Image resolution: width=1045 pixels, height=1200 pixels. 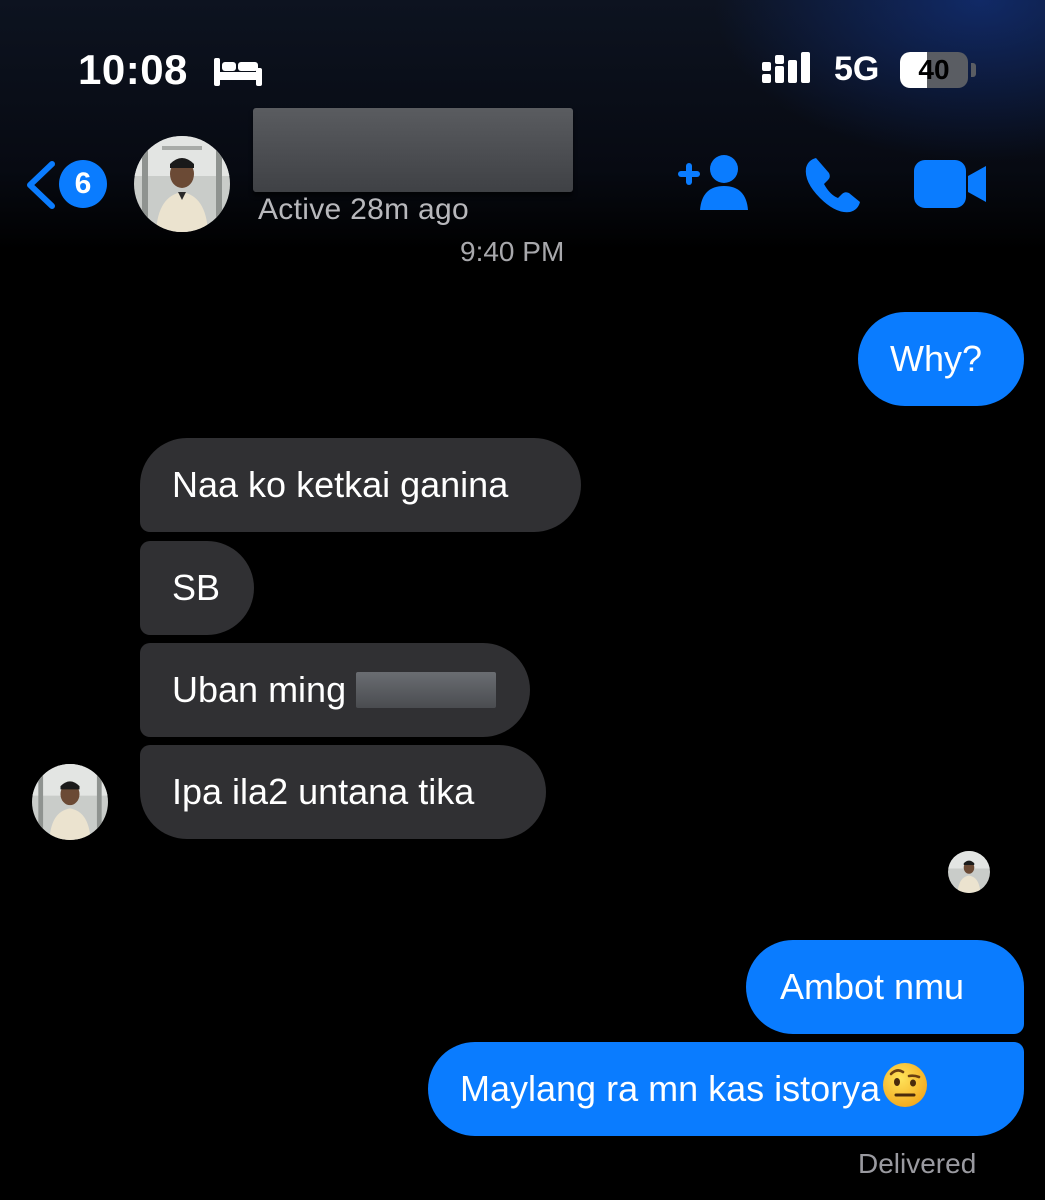 What do you see at coordinates (340, 484) in the screenshot?
I see `message-text: Naa ko ketkai ganina` at bounding box center [340, 484].